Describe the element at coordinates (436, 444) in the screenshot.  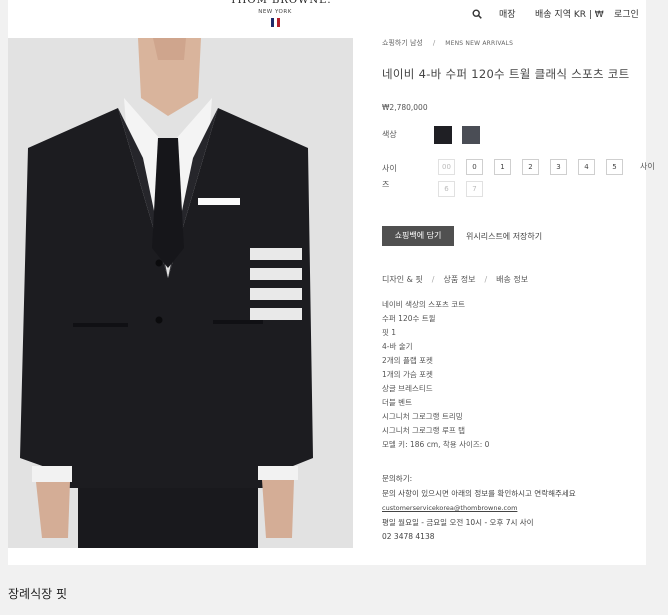
I see `description-line: 모델 키: 186 cm, 착용 사이즈: 0` at that location.